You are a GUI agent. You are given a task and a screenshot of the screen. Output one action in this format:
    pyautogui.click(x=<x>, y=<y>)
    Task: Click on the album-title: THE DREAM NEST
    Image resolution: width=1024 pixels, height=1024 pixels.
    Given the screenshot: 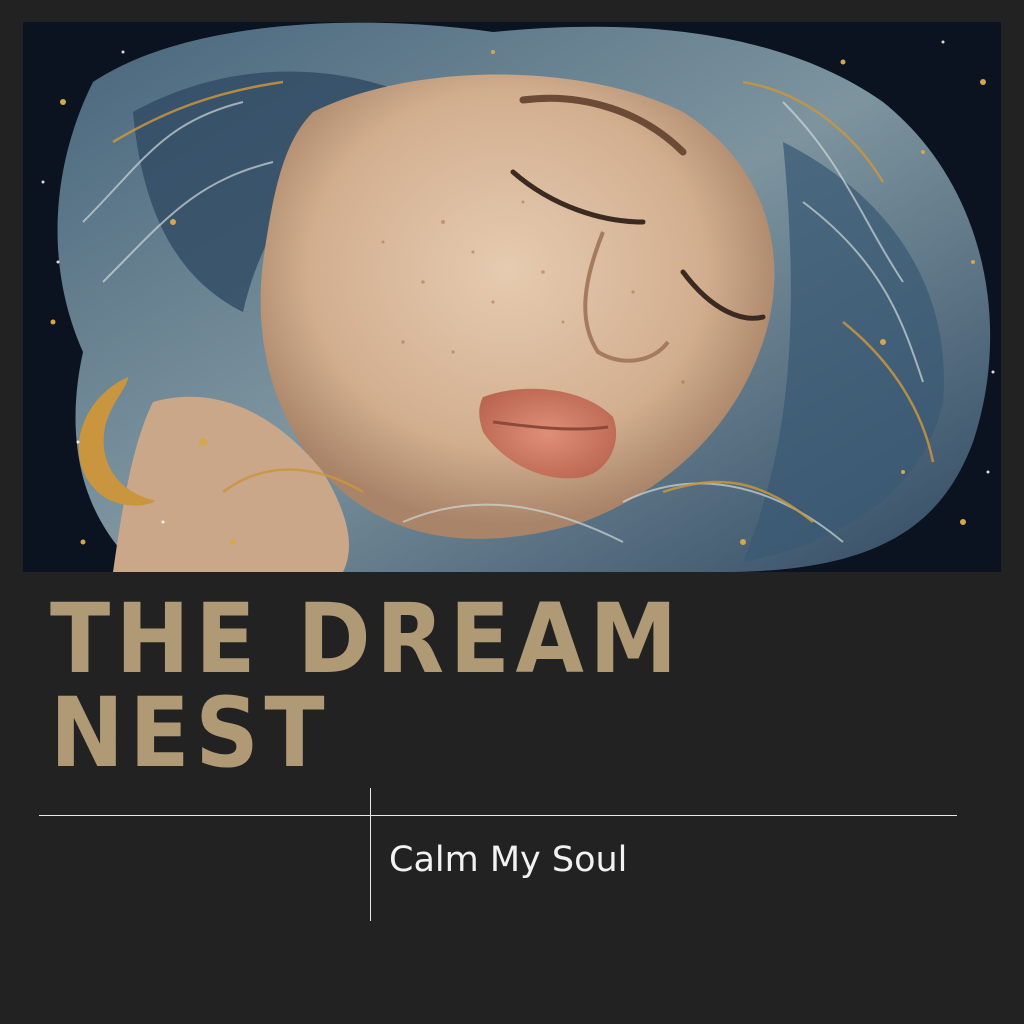 What is the action you would take?
    pyautogui.click(x=366, y=686)
    